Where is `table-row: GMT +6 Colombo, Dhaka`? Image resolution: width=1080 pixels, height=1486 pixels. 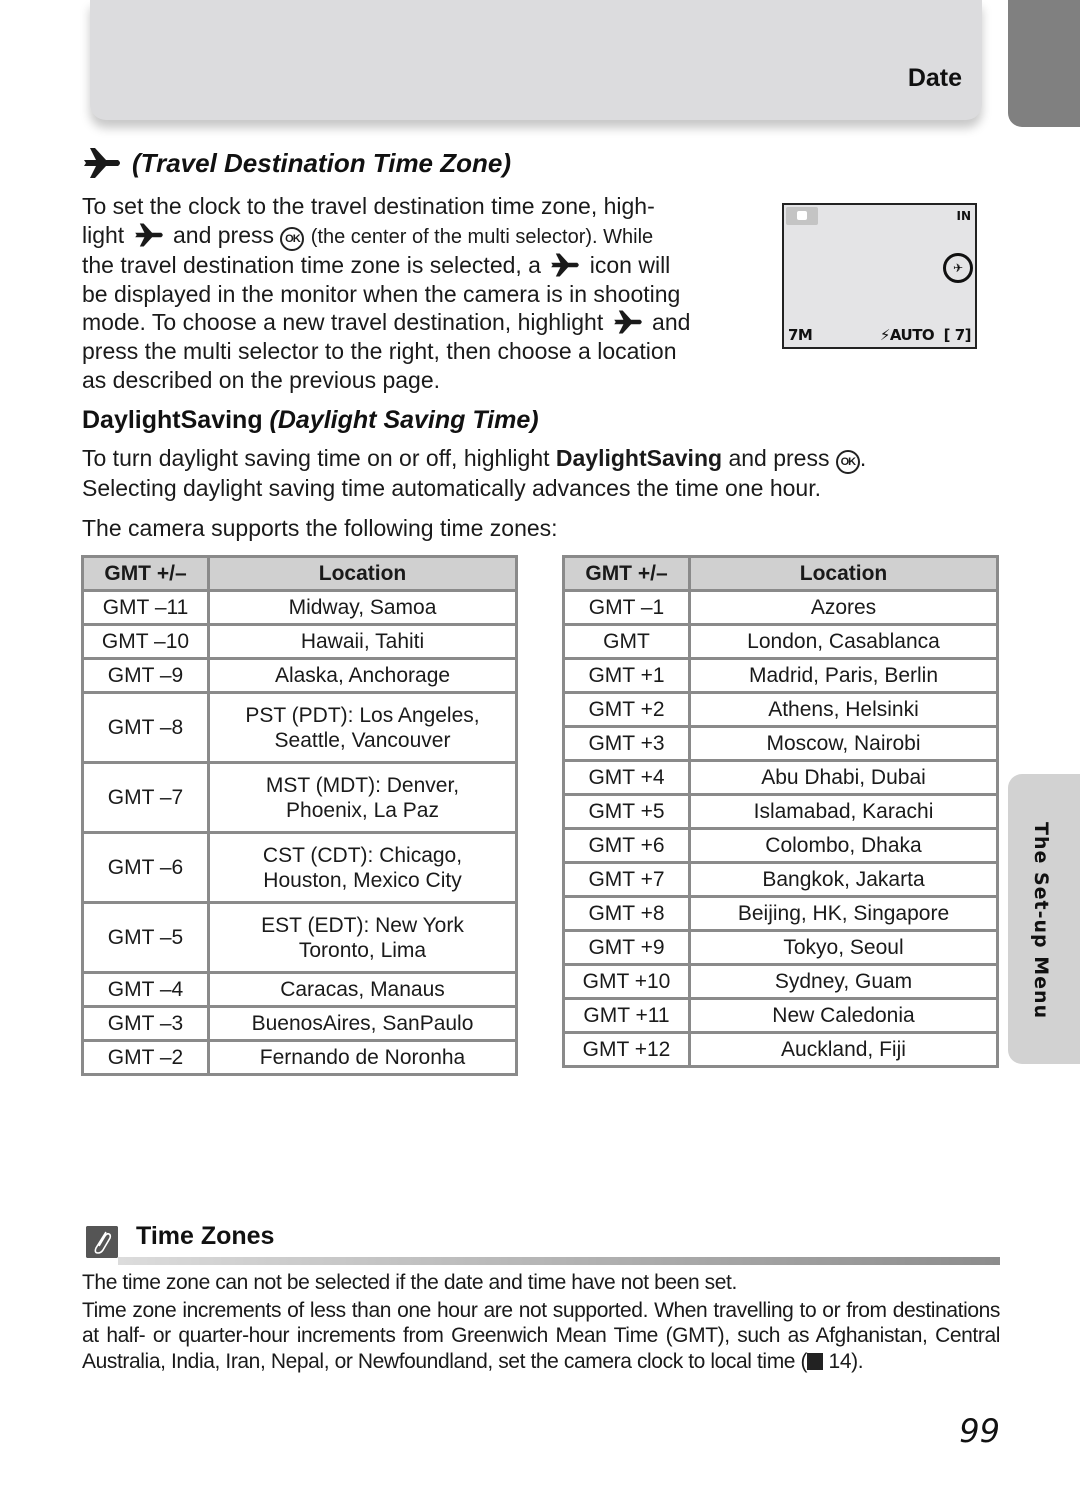
table-row: GMT +6 Colombo, Dhaka is located at coordinates (780, 845).